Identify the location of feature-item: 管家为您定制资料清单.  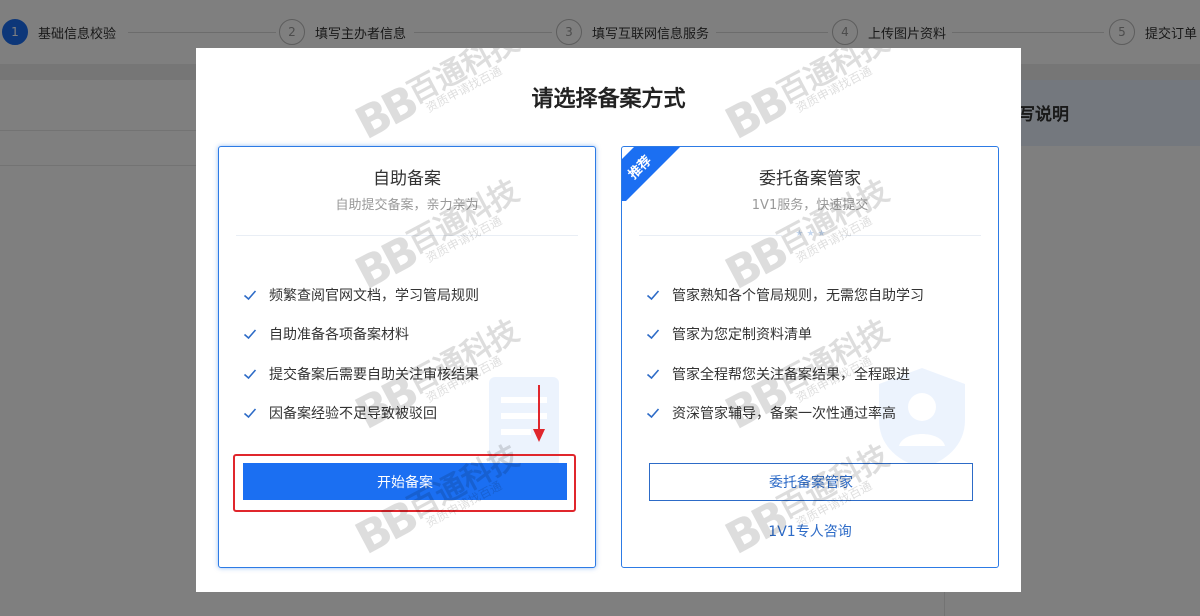
(729, 334).